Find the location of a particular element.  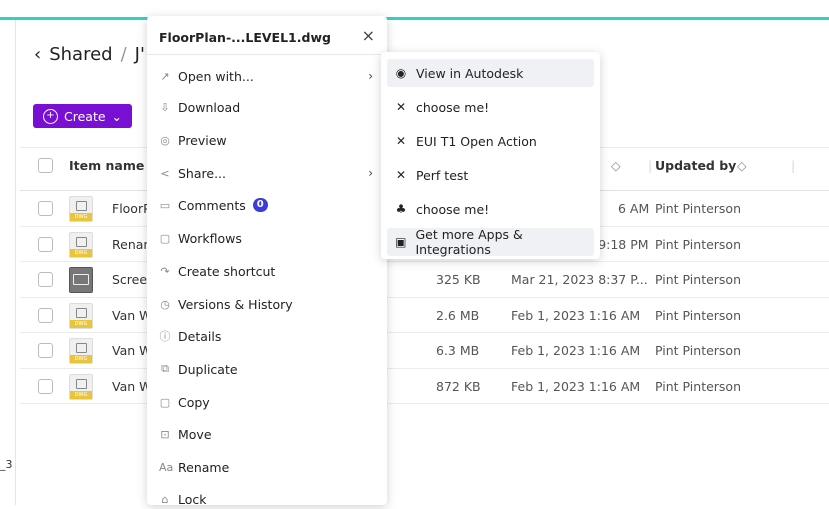

submenu-item-view-in-autodesk: ◉ View in Autodesk is located at coordinates (490, 73).